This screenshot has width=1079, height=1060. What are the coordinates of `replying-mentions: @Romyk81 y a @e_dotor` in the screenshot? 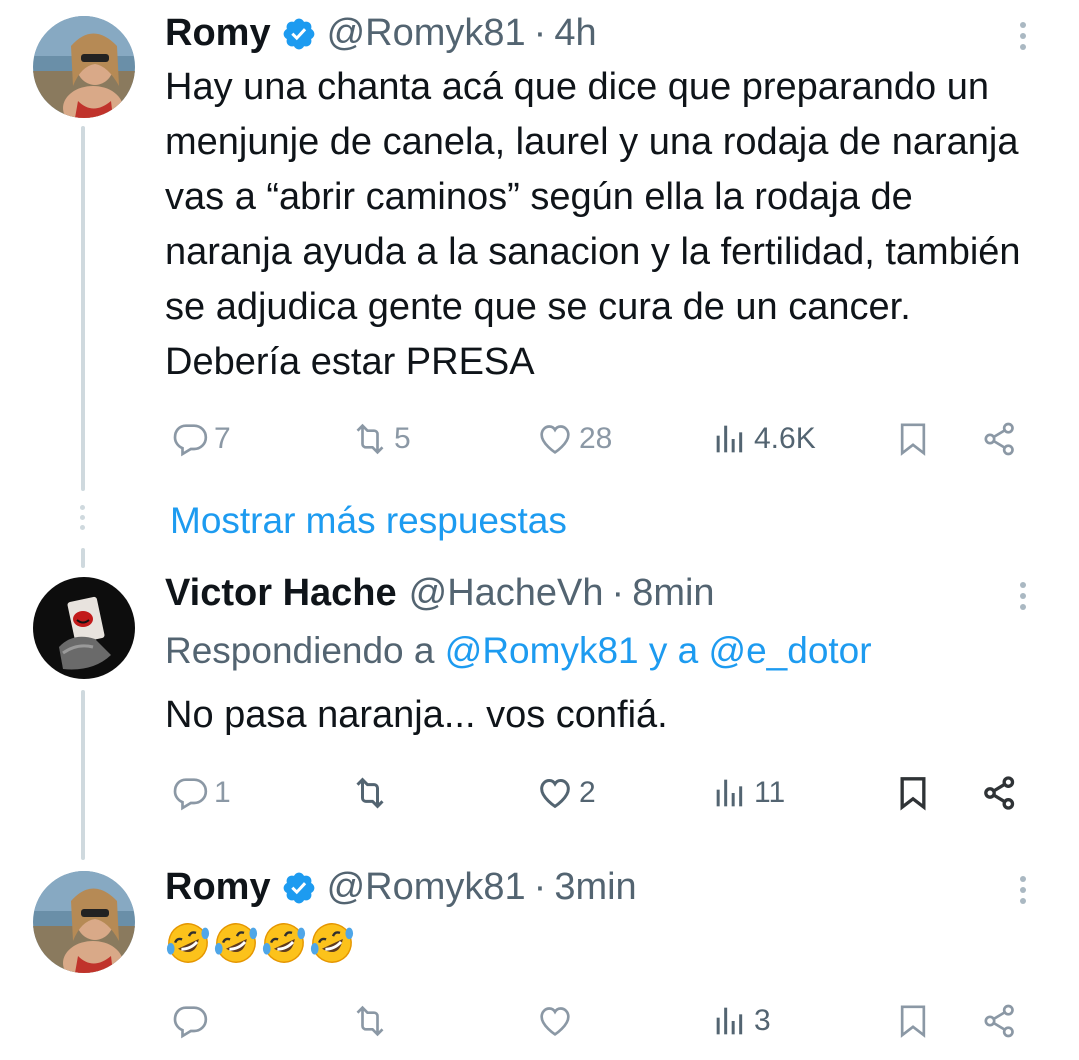 It's located at (658, 650).